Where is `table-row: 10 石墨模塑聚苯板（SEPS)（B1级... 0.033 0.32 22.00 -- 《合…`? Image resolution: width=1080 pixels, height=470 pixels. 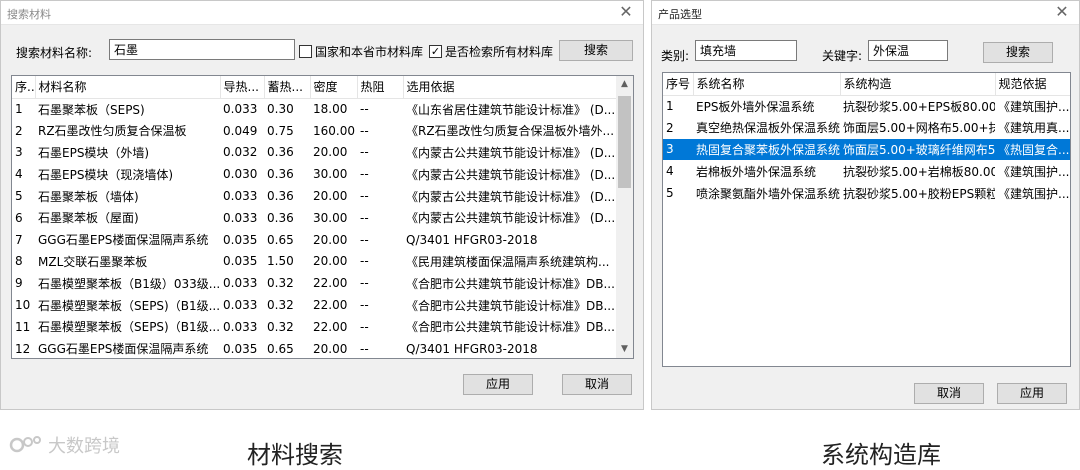 table-row: 10 石墨模塑聚苯板（SEPS)（B1级... 0.033 0.32 22.00 -- 《合… is located at coordinates (315, 305).